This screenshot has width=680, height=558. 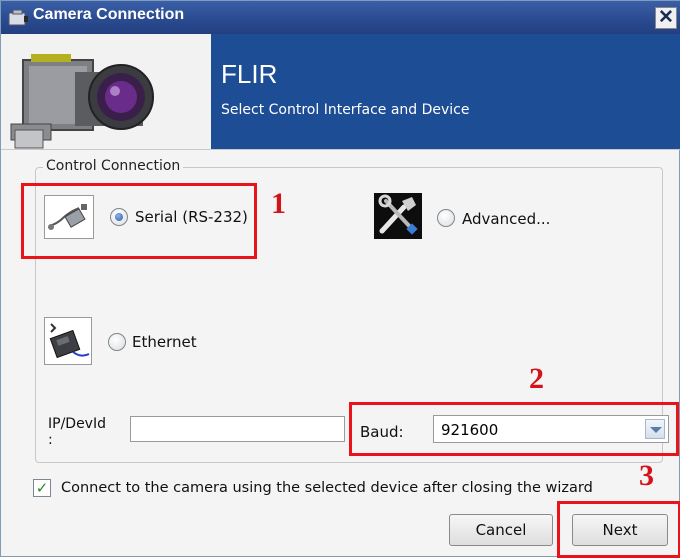 I want to click on tools-icon, so click(x=398, y=216).